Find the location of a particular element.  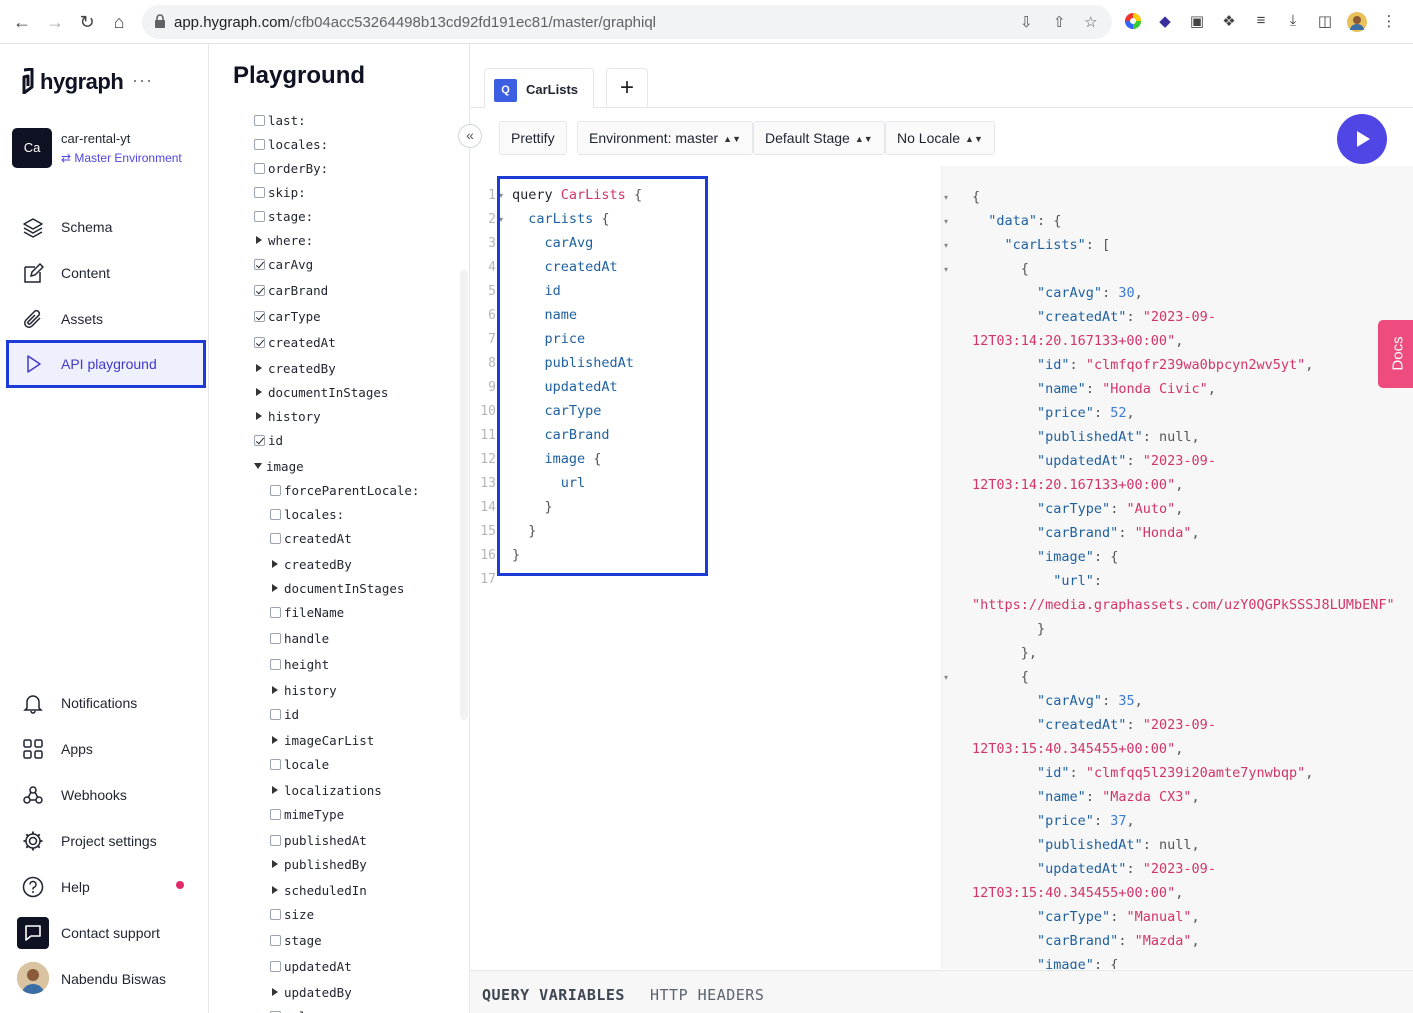

explorer-field-row: last: is located at coordinates (280, 120).